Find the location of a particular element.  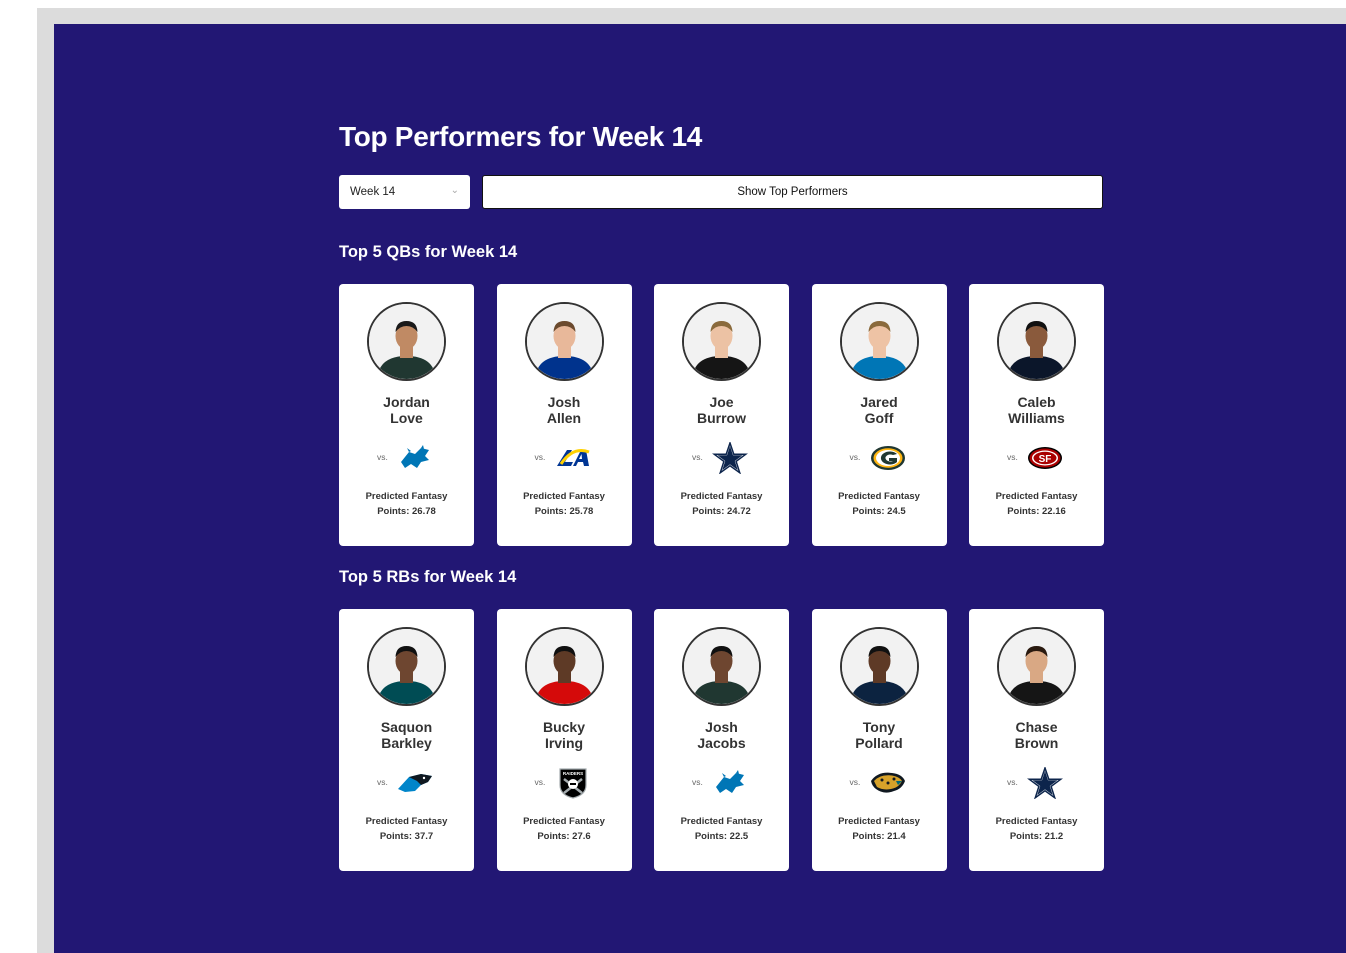

points-value: Points: 26.78 is located at coordinates (406, 511).